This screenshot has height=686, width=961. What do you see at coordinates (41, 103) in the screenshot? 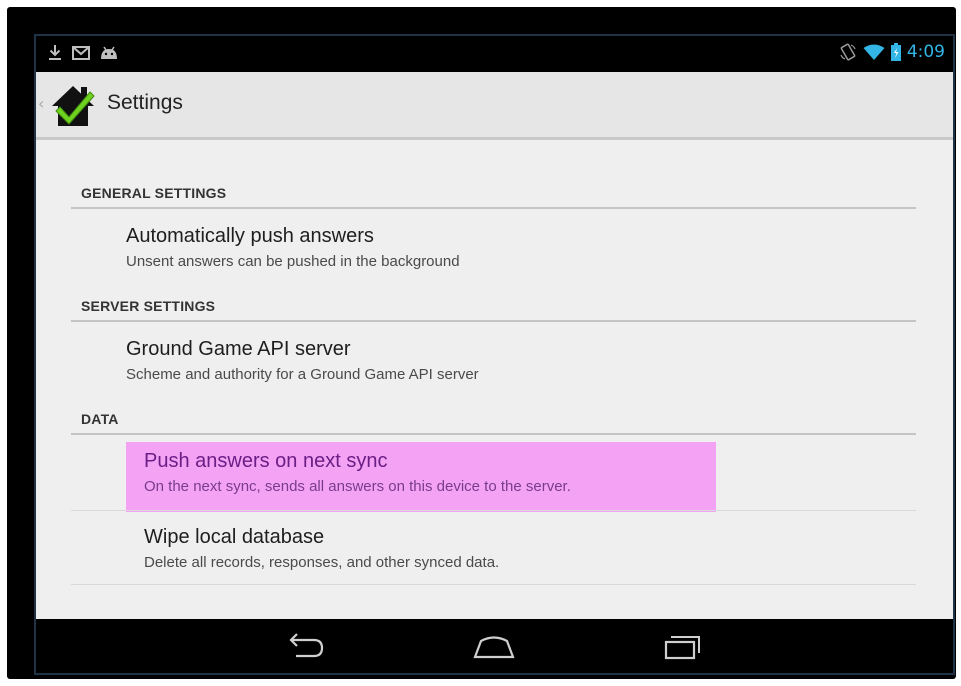
I see `up-caret-icon: ‹` at bounding box center [41, 103].